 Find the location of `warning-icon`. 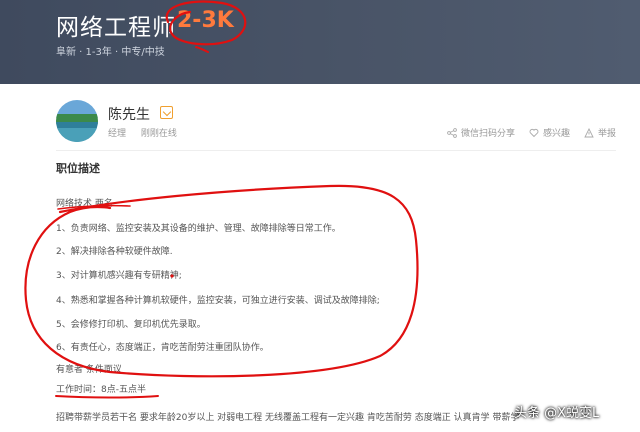

warning-icon is located at coordinates (589, 132).